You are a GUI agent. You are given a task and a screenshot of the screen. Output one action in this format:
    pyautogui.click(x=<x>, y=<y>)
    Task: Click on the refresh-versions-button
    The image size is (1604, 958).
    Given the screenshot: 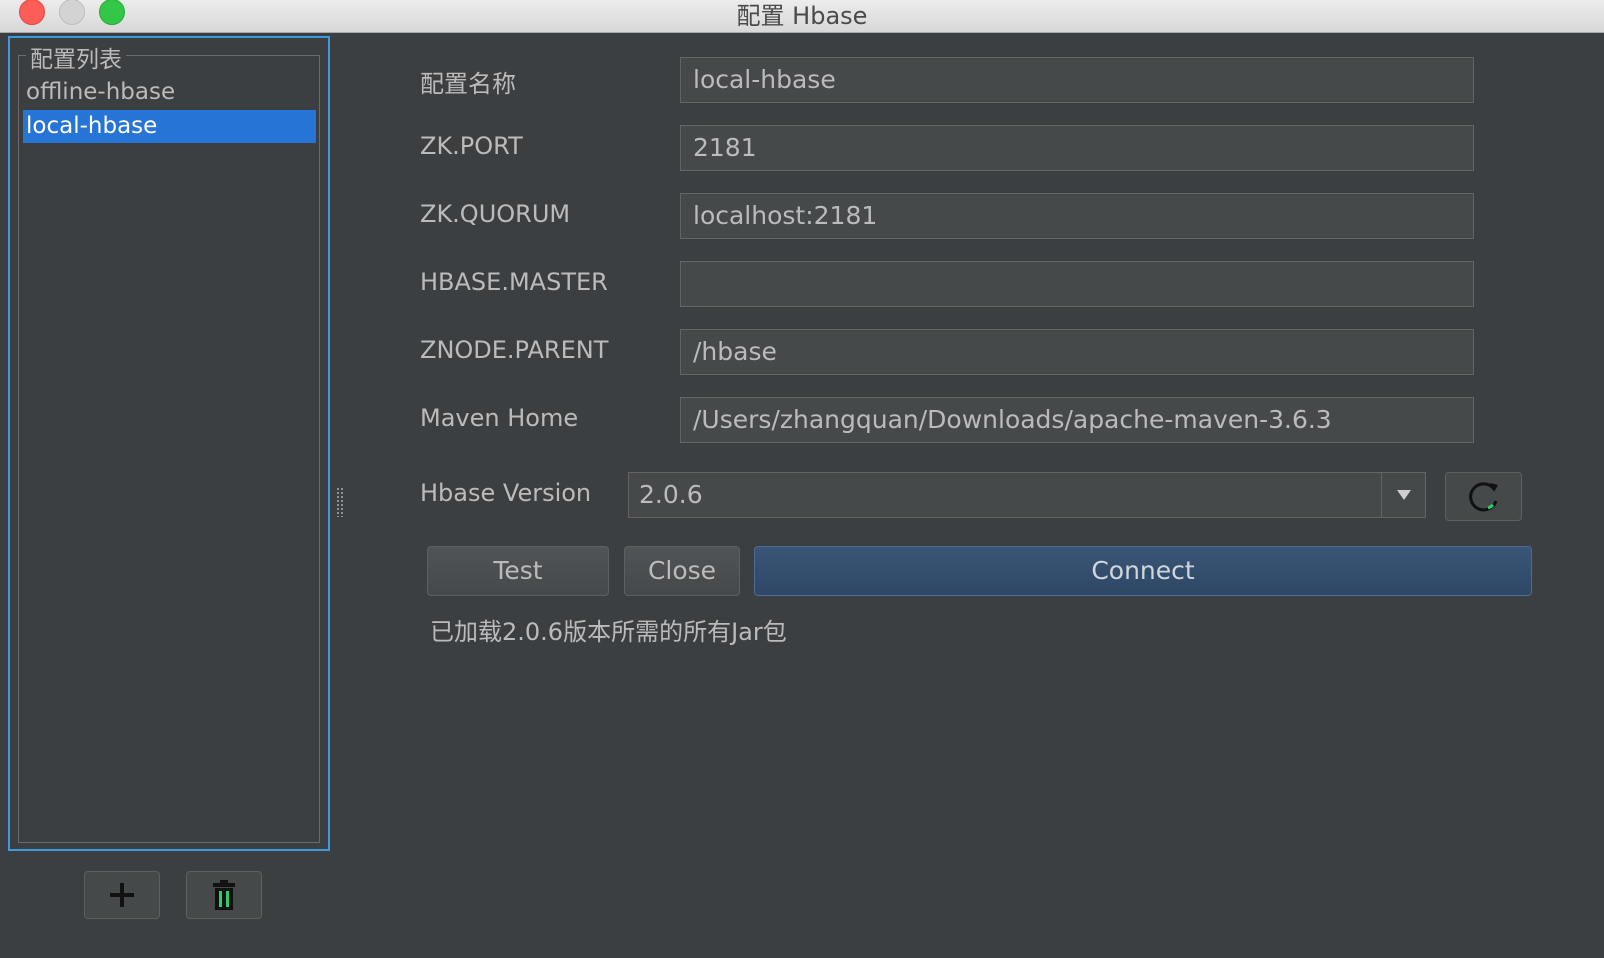 What is the action you would take?
    pyautogui.click(x=1483, y=496)
    